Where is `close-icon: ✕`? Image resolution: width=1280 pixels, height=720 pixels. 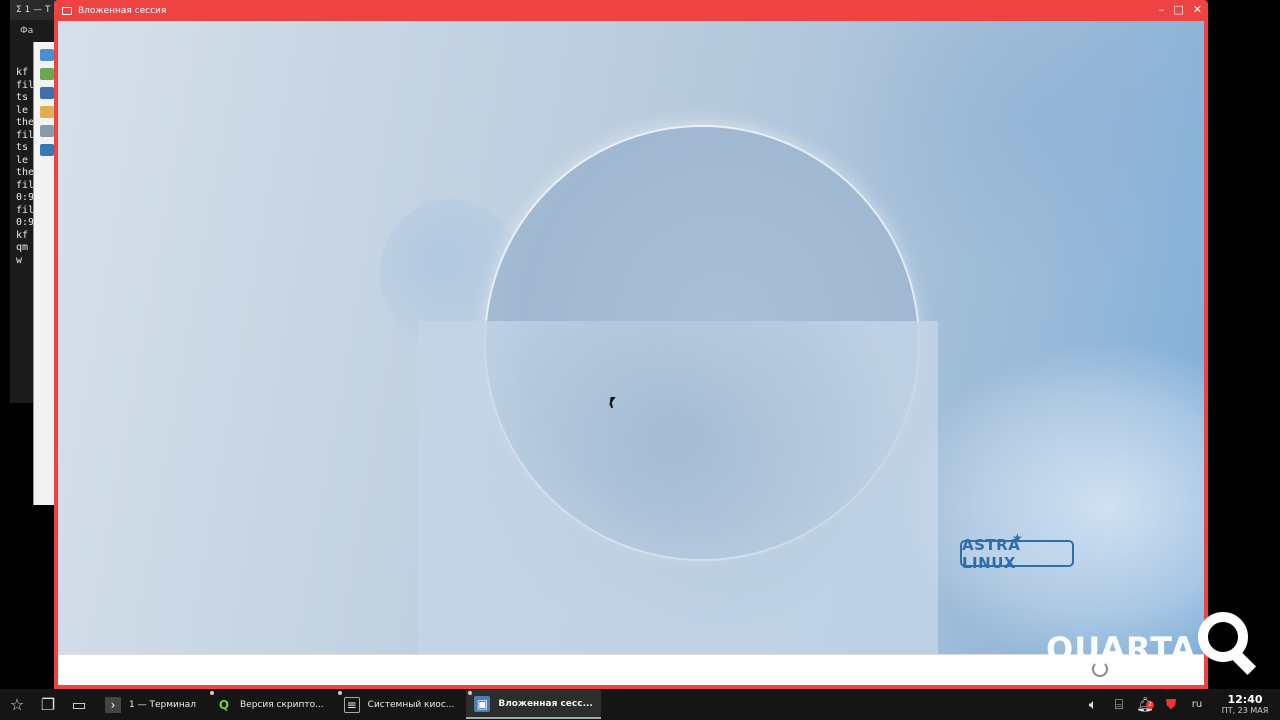
close-icon: ✕ is located at coordinates (1197, 9).